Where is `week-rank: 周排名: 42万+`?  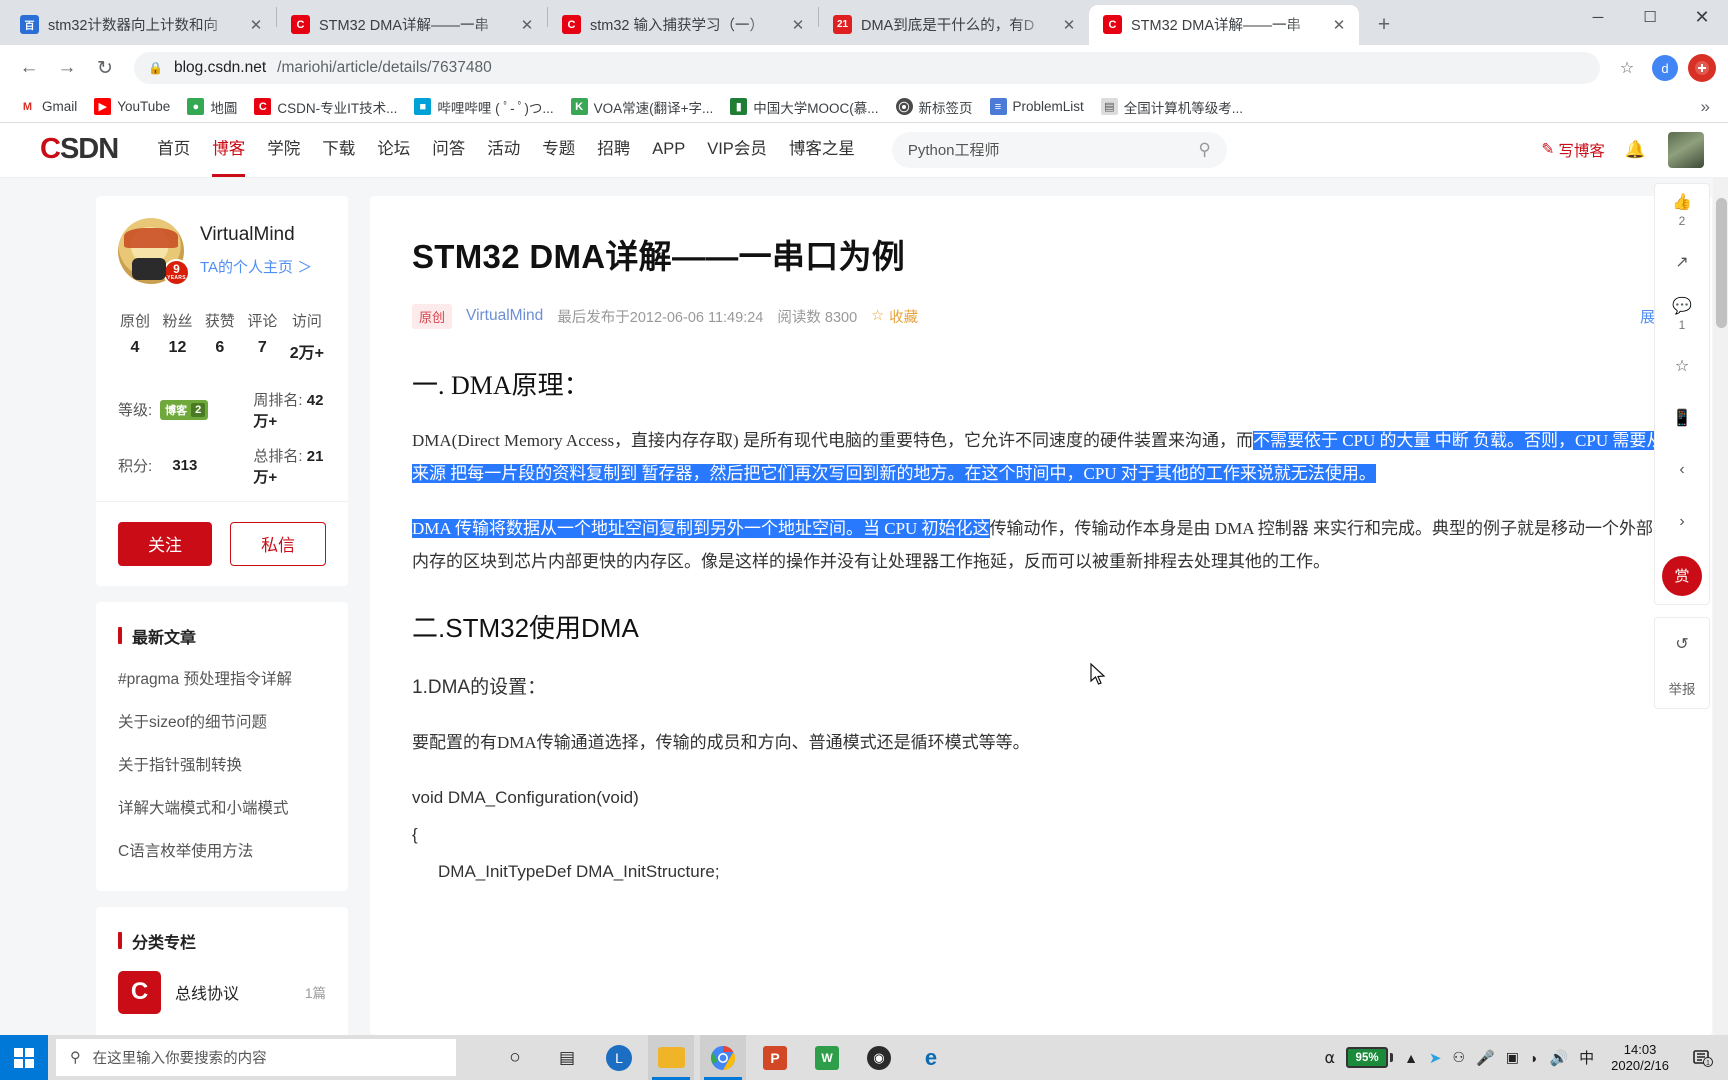 week-rank: 周排名: 42万+ is located at coordinates (289, 410).